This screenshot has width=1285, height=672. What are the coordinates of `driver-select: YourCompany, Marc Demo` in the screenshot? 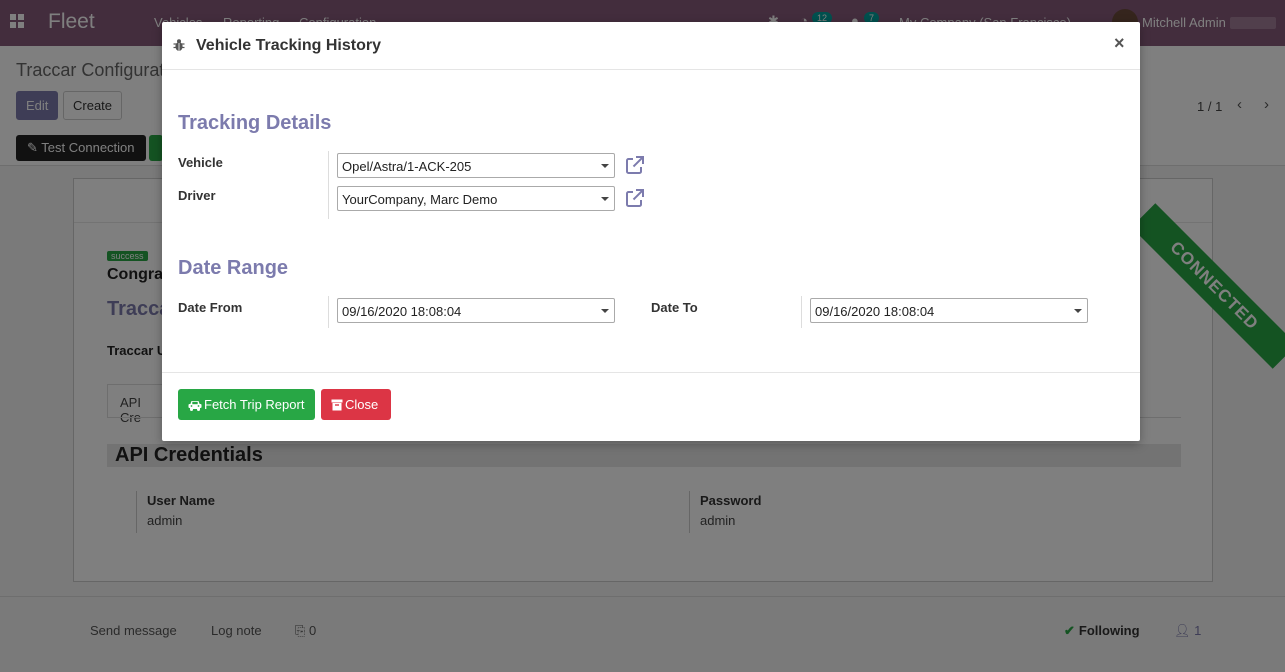 It's located at (476, 198).